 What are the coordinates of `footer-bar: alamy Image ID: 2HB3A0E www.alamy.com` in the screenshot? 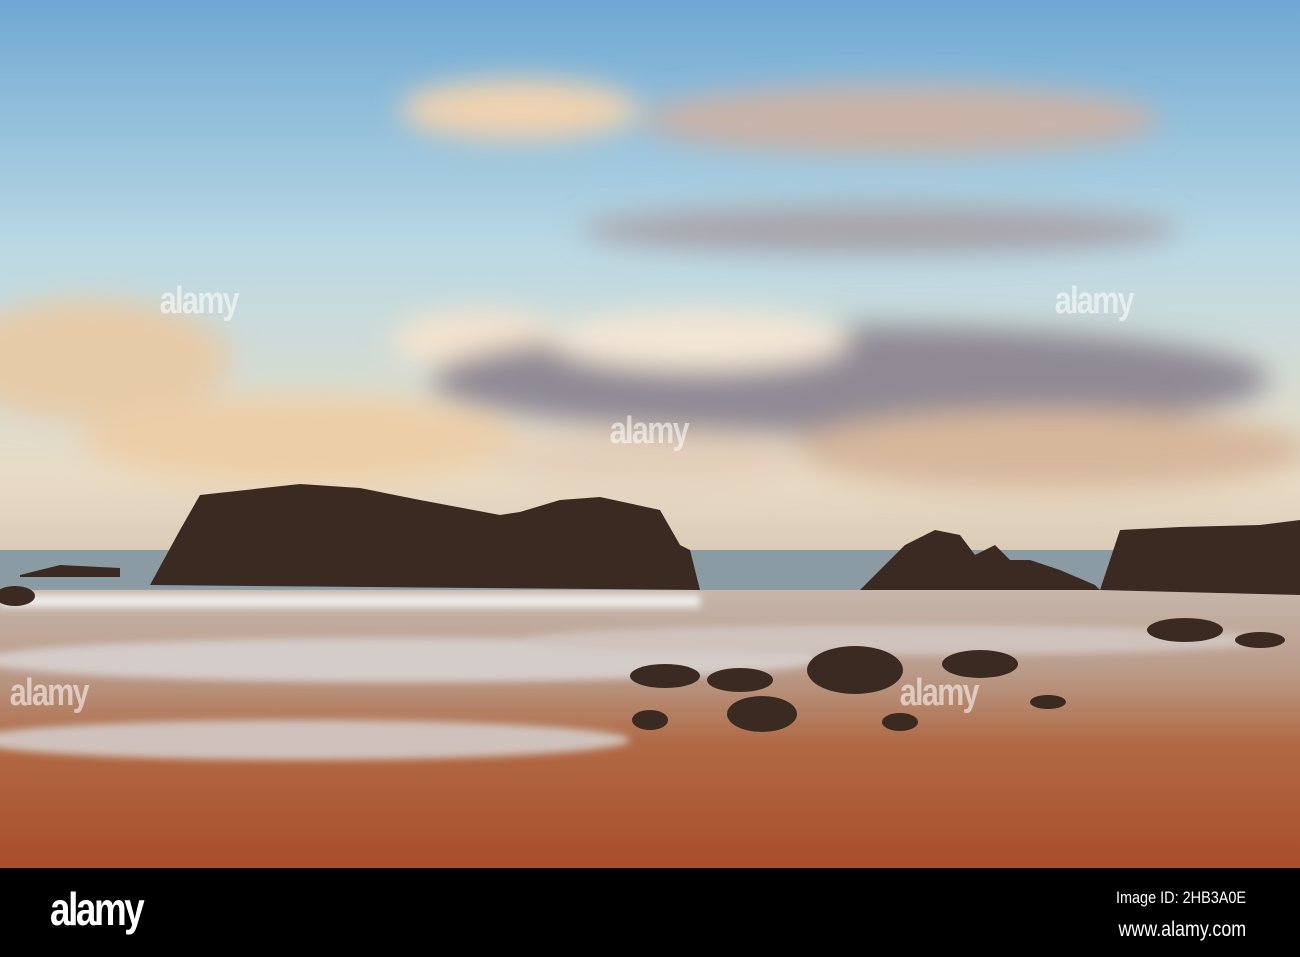 It's located at (650, 912).